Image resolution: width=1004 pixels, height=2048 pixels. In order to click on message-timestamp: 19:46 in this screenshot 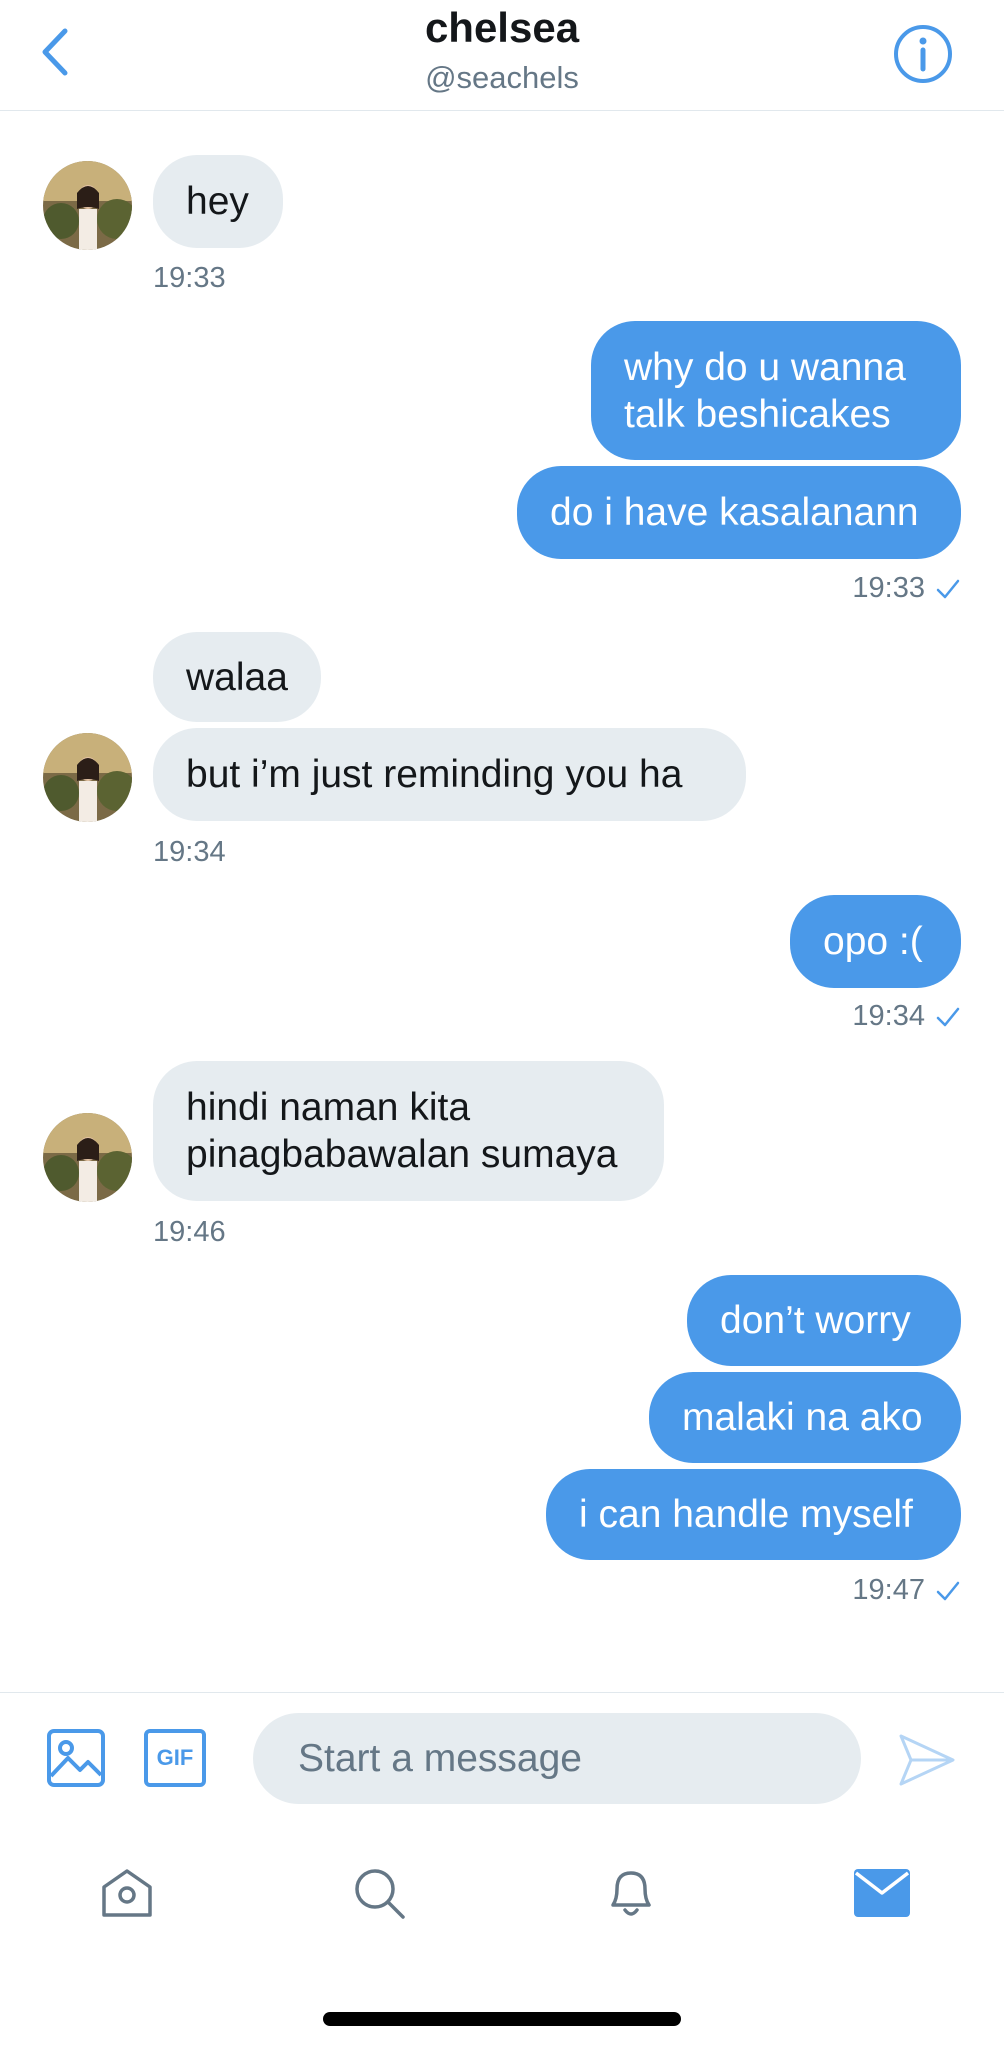, I will do `click(189, 1232)`.